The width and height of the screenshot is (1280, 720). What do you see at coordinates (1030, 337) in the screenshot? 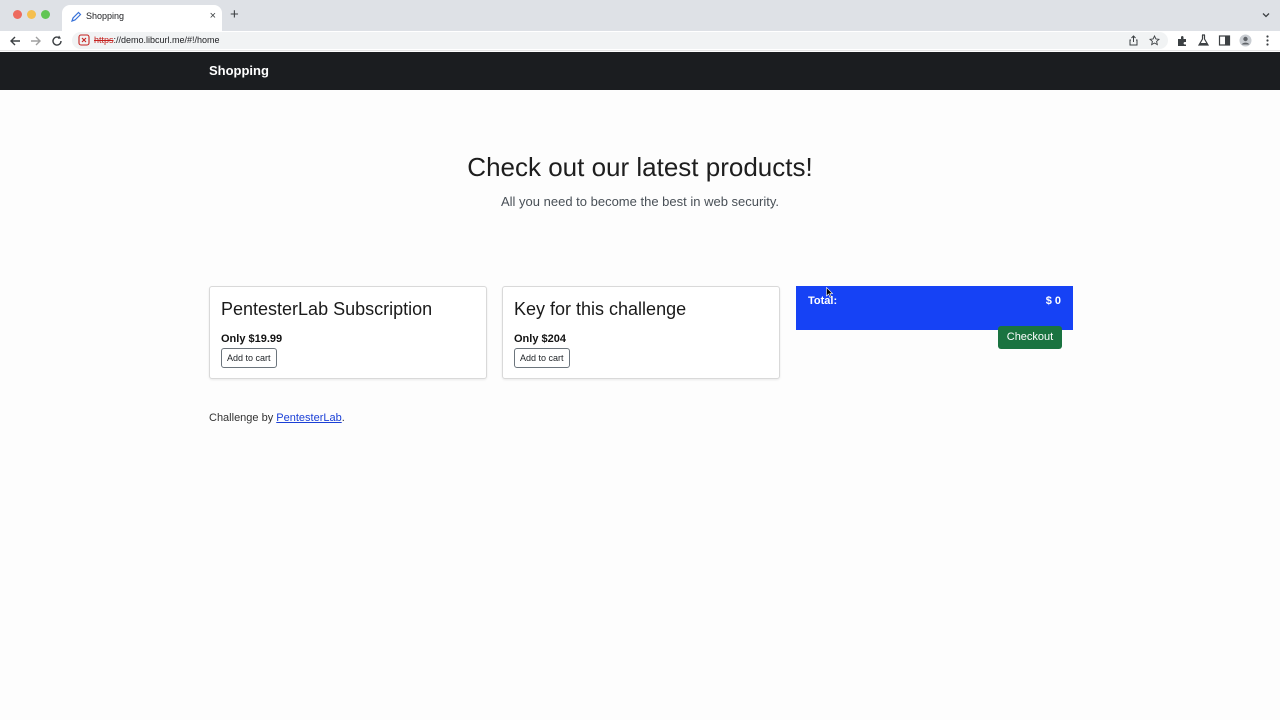
I see `checkout-button: Checkout` at bounding box center [1030, 337].